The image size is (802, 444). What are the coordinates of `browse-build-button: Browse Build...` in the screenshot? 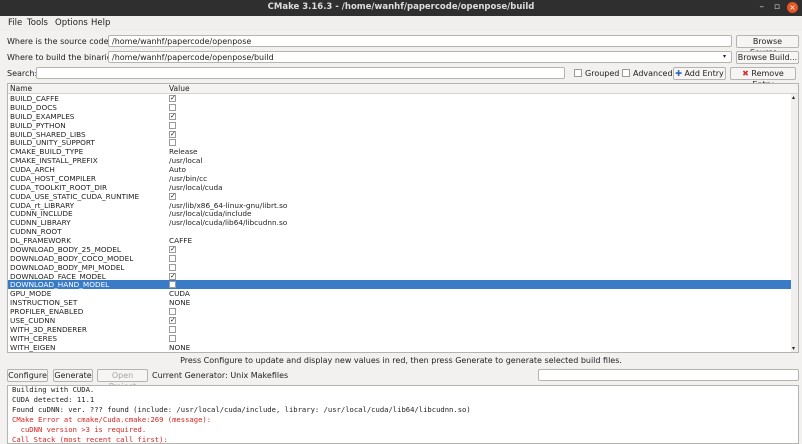 It's located at (767, 57).